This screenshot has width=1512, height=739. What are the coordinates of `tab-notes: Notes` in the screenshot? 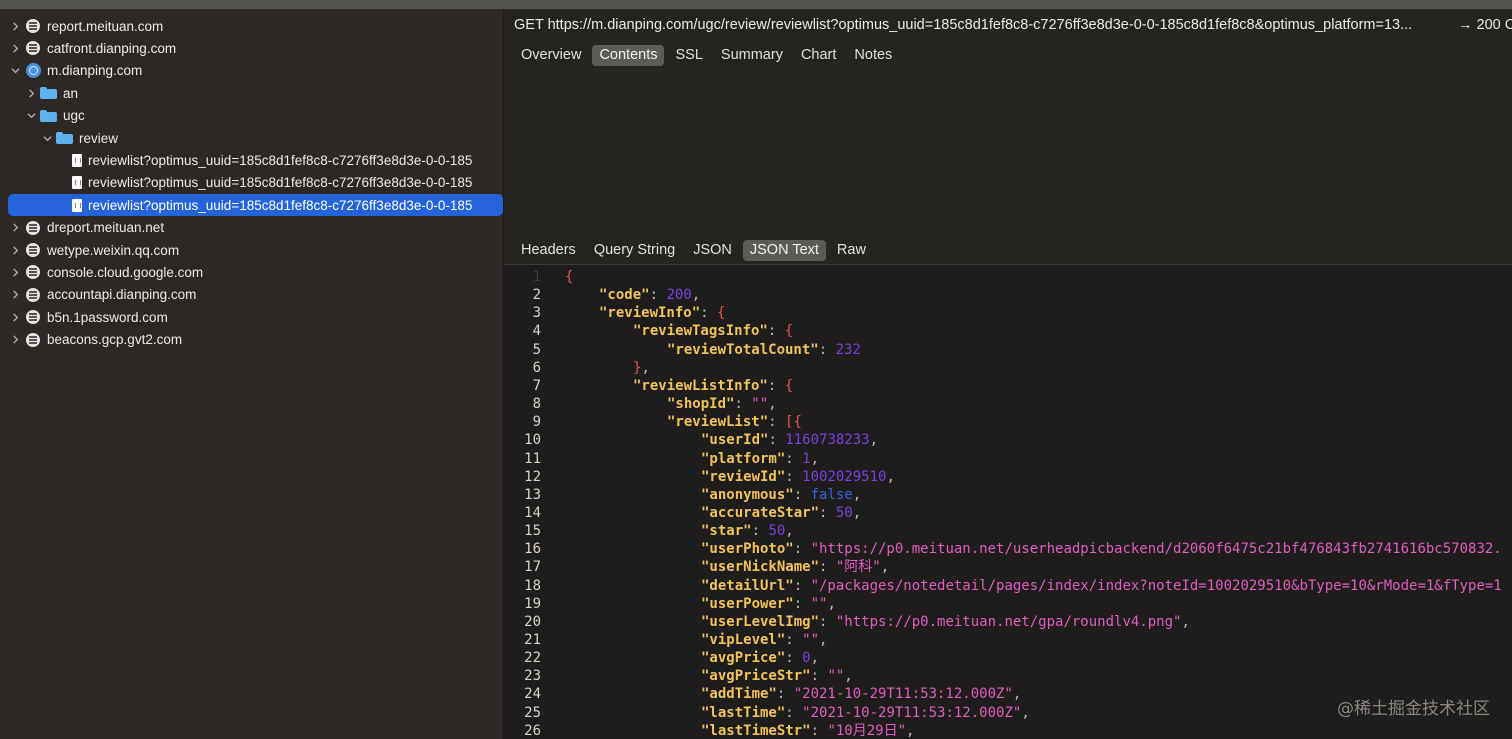 It's located at (873, 55).